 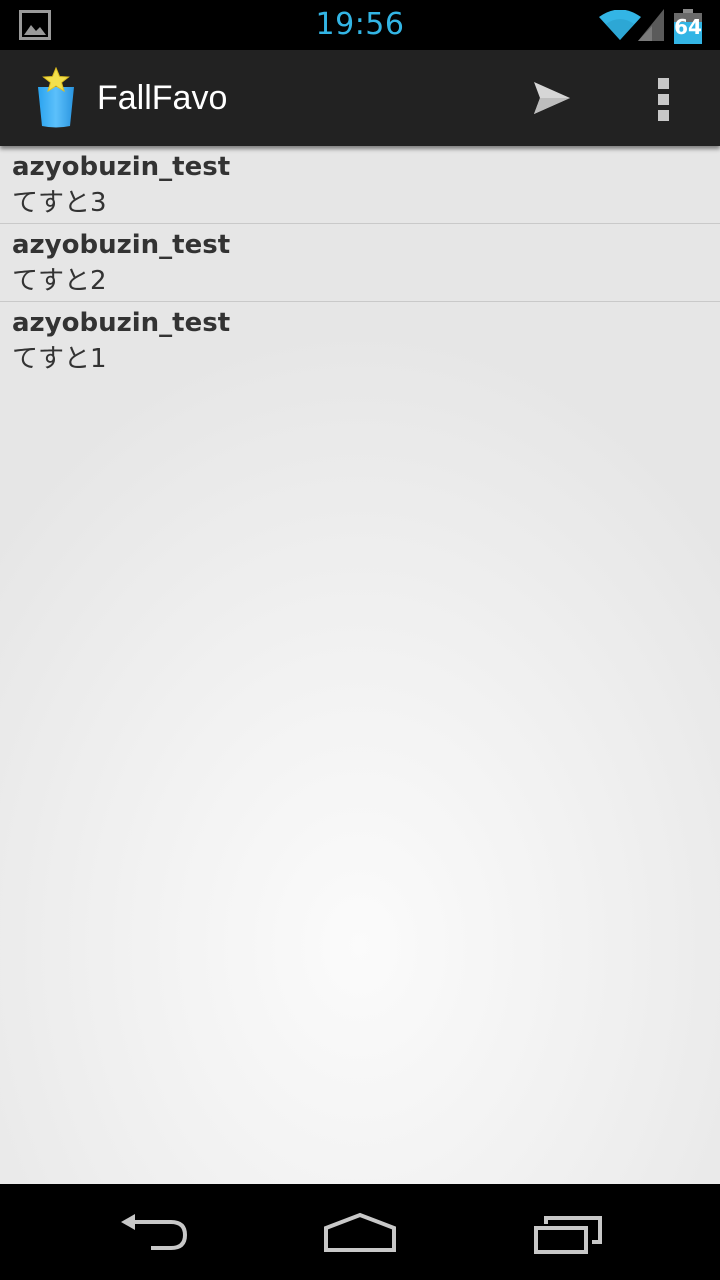 What do you see at coordinates (664, 98) in the screenshot?
I see `overflow-menu-button` at bounding box center [664, 98].